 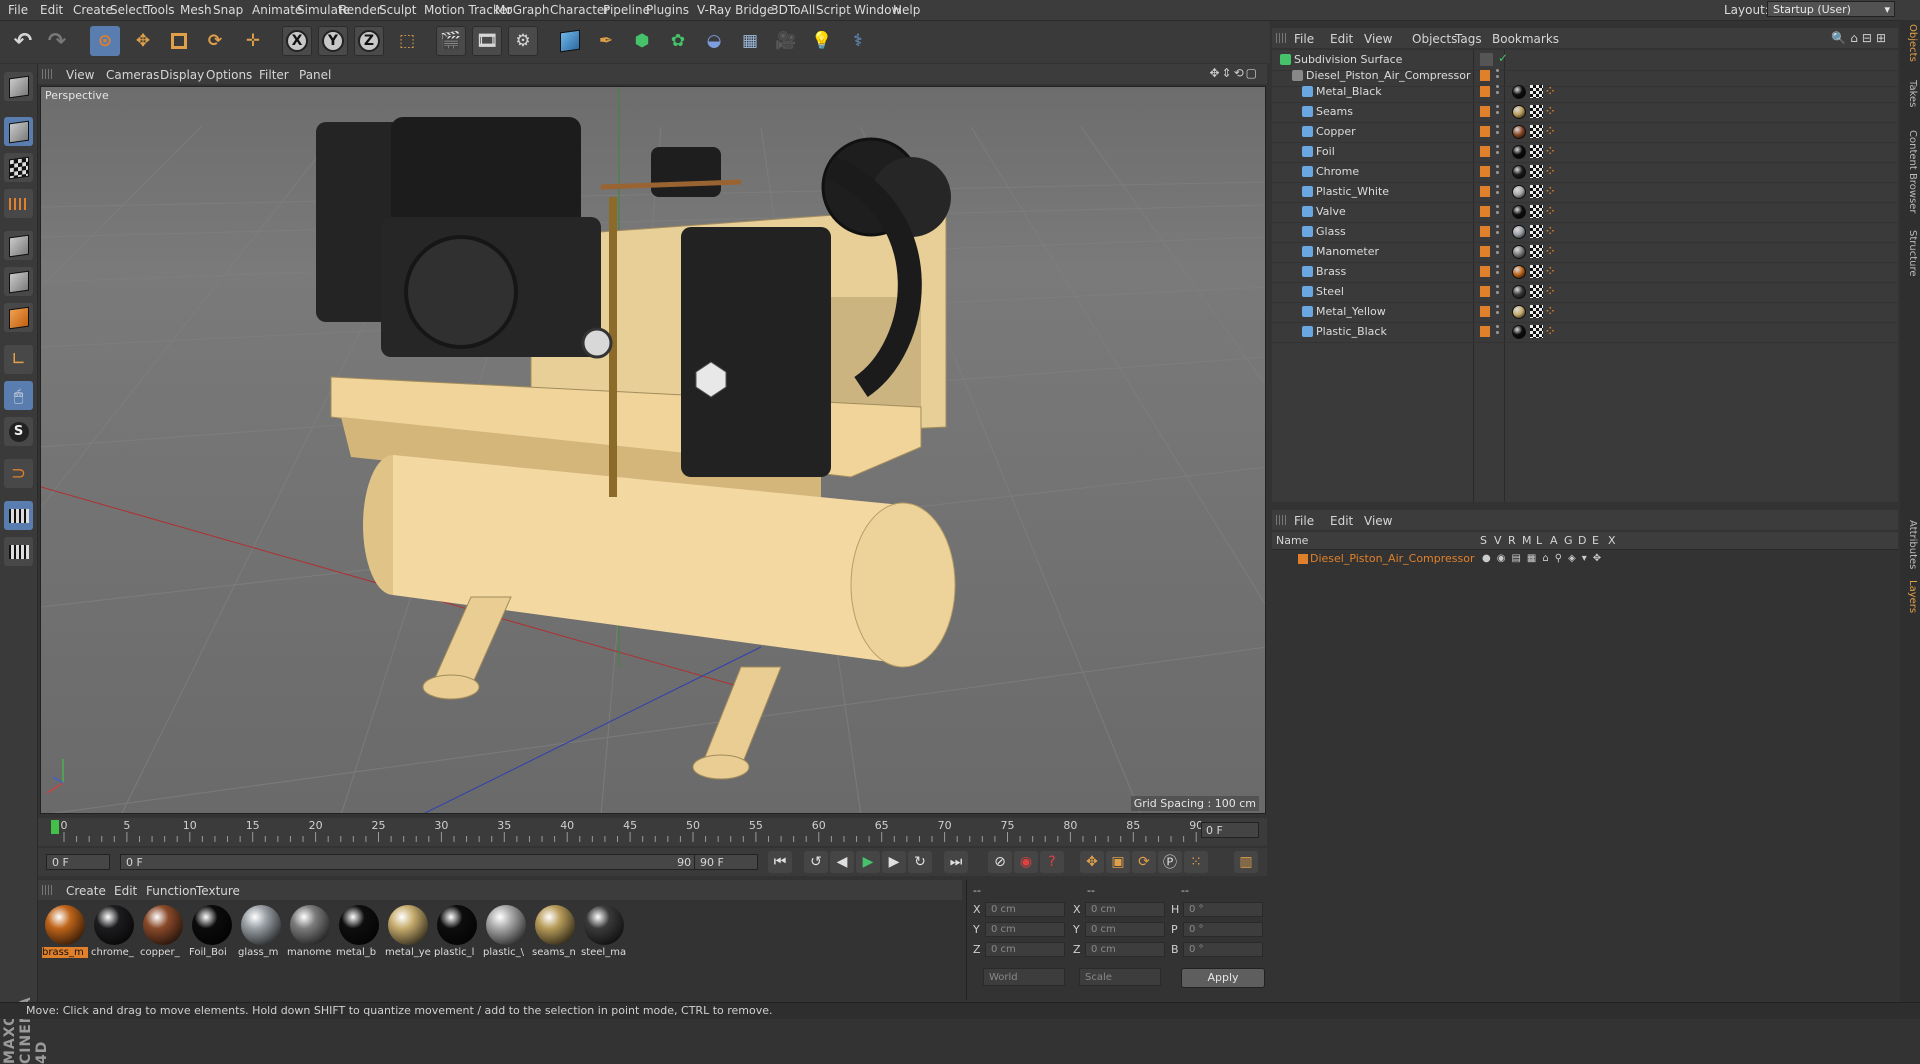 I want to click on object-menu-bookmarks: Bookmarks, so click(x=1525, y=39).